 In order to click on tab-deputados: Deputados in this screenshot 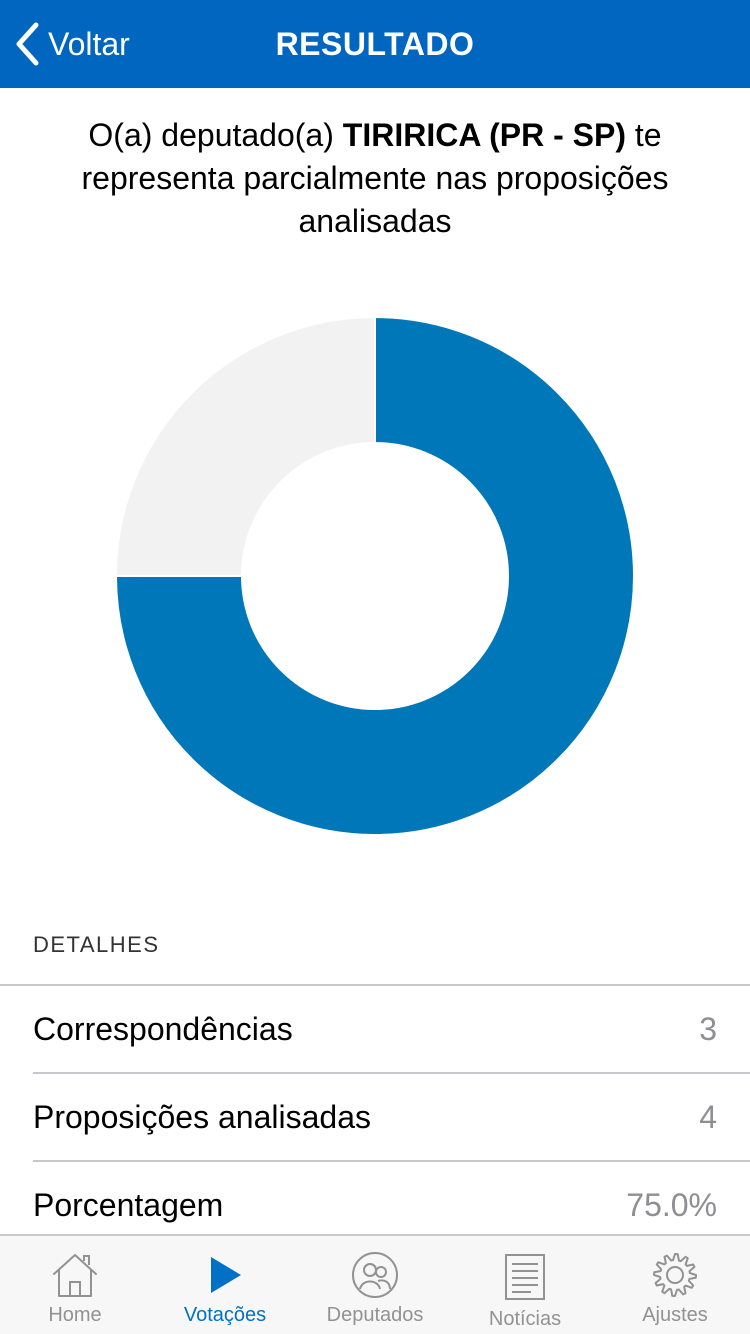, I will do `click(375, 1285)`.